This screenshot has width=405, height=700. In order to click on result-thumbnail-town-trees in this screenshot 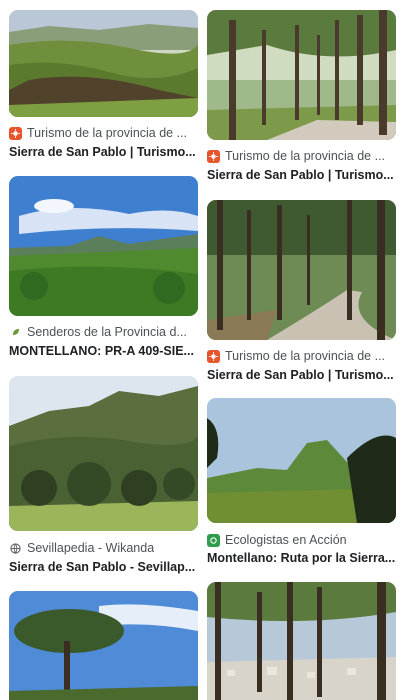, I will do `click(301, 641)`.